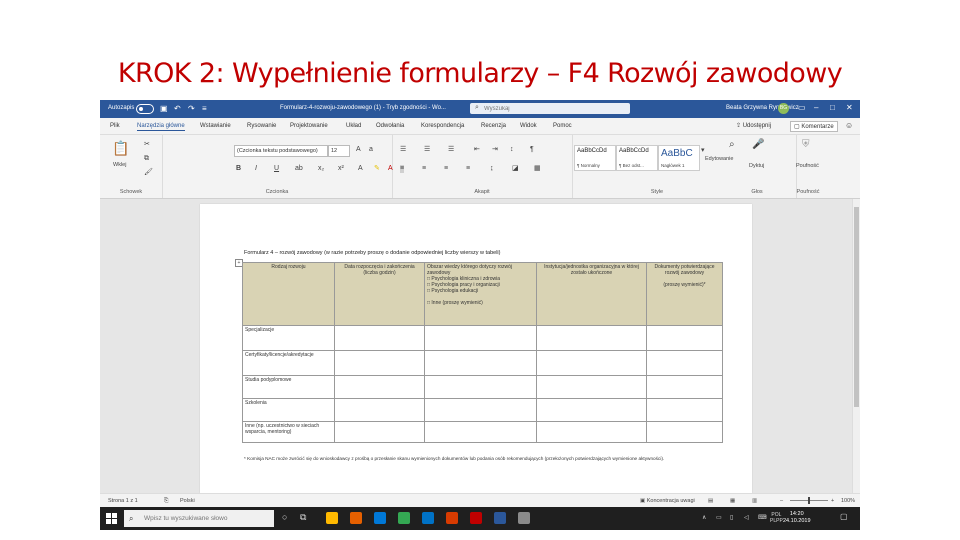  I want to click on chrome-icon, so click(404, 518).